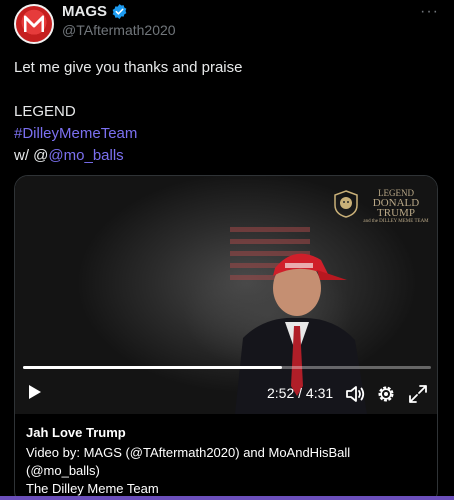 This screenshot has width=454, height=500. Describe the element at coordinates (386, 394) in the screenshot. I see `settings-icon` at that location.